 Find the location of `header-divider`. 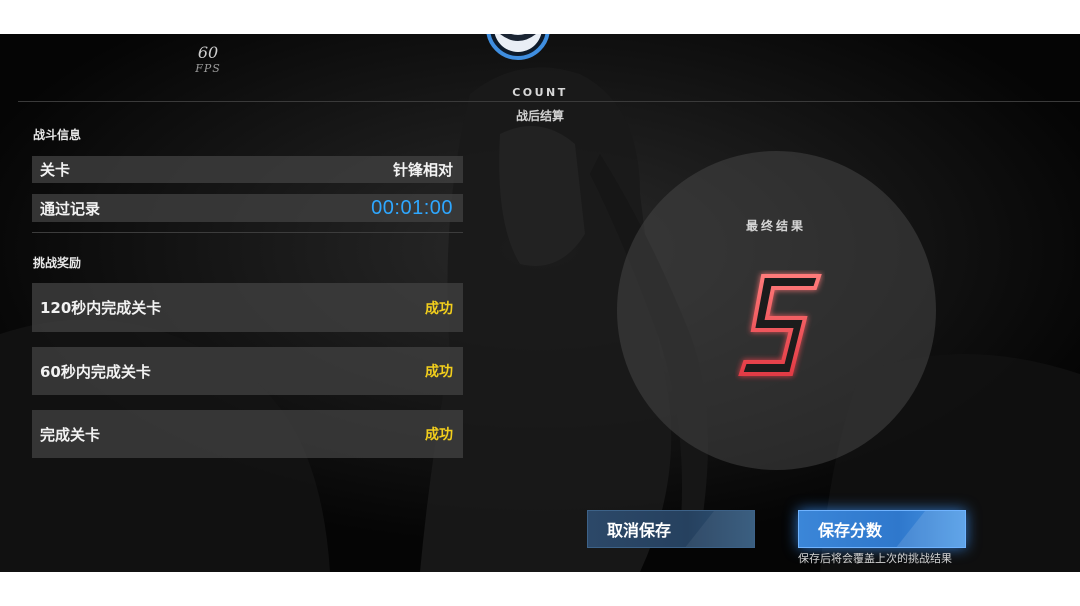

header-divider is located at coordinates (549, 101).